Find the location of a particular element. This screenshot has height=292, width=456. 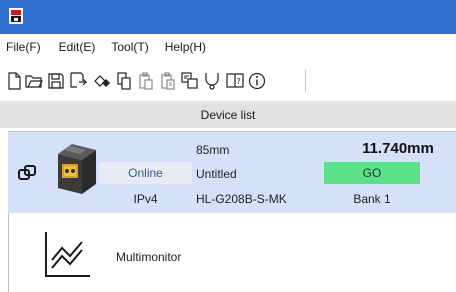

diagnose-icon is located at coordinates (212, 81).